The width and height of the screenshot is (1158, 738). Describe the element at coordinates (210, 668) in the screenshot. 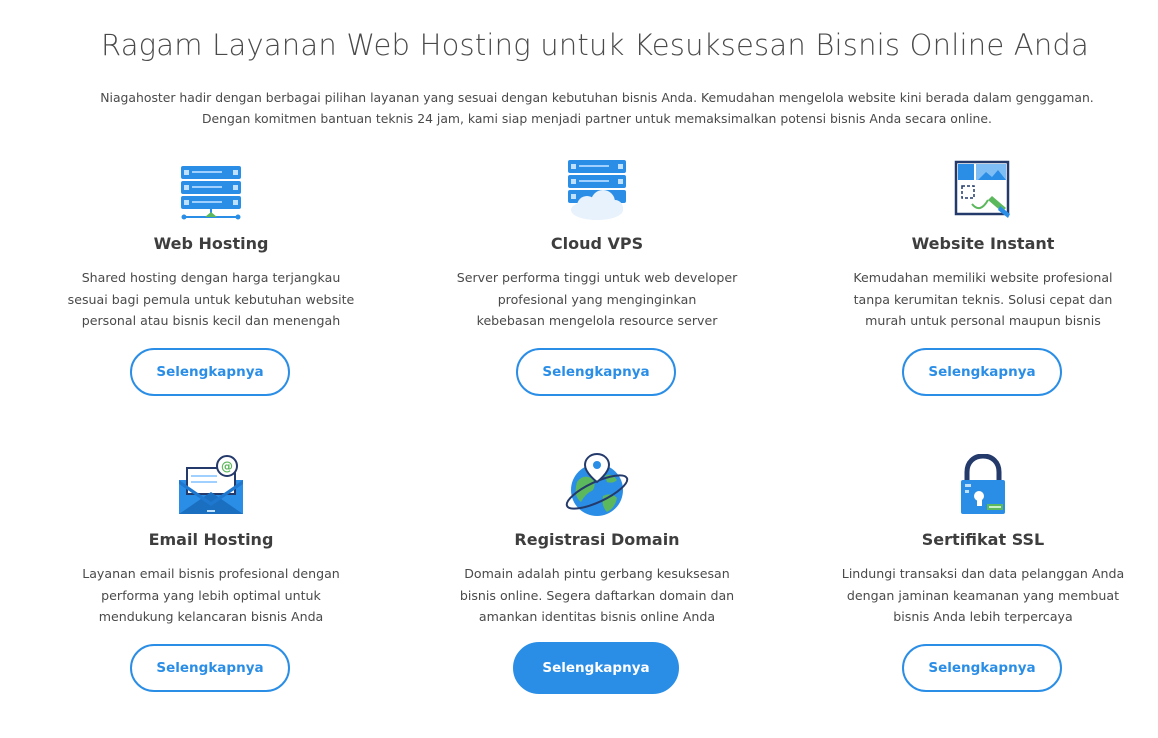

I see `selengkapnya-button-email-hosting: Selengkapnya` at that location.